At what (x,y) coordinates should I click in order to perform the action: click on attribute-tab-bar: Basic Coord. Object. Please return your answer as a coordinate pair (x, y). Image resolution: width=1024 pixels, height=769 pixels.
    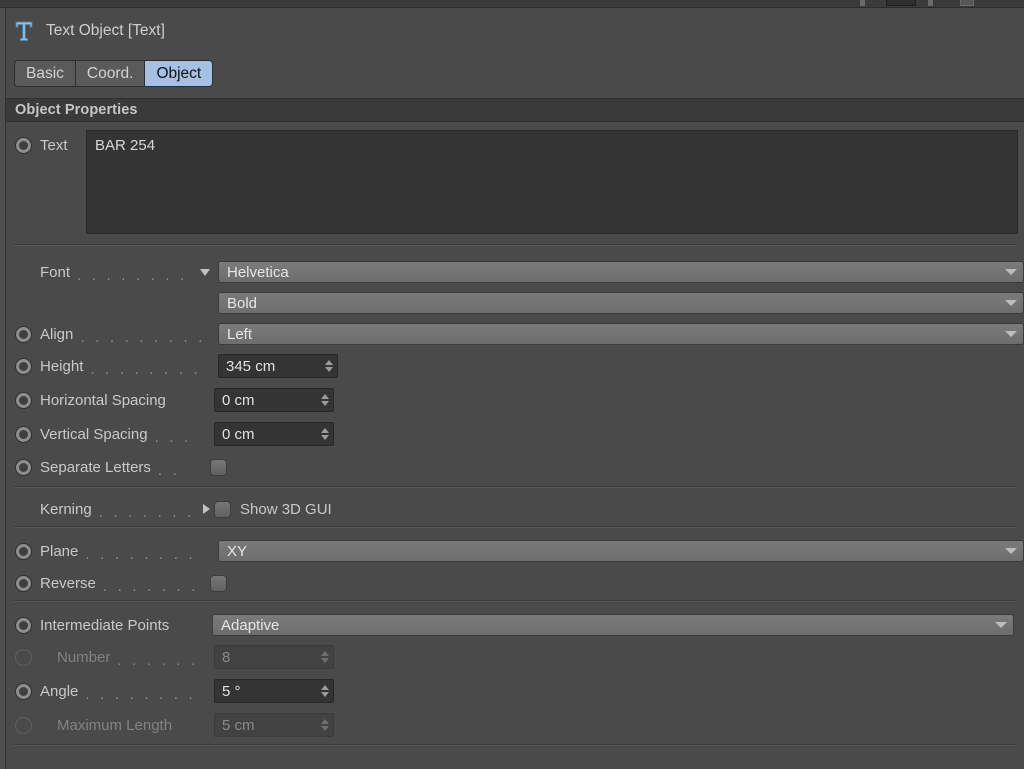
    Looking at the image, I should click on (114, 73).